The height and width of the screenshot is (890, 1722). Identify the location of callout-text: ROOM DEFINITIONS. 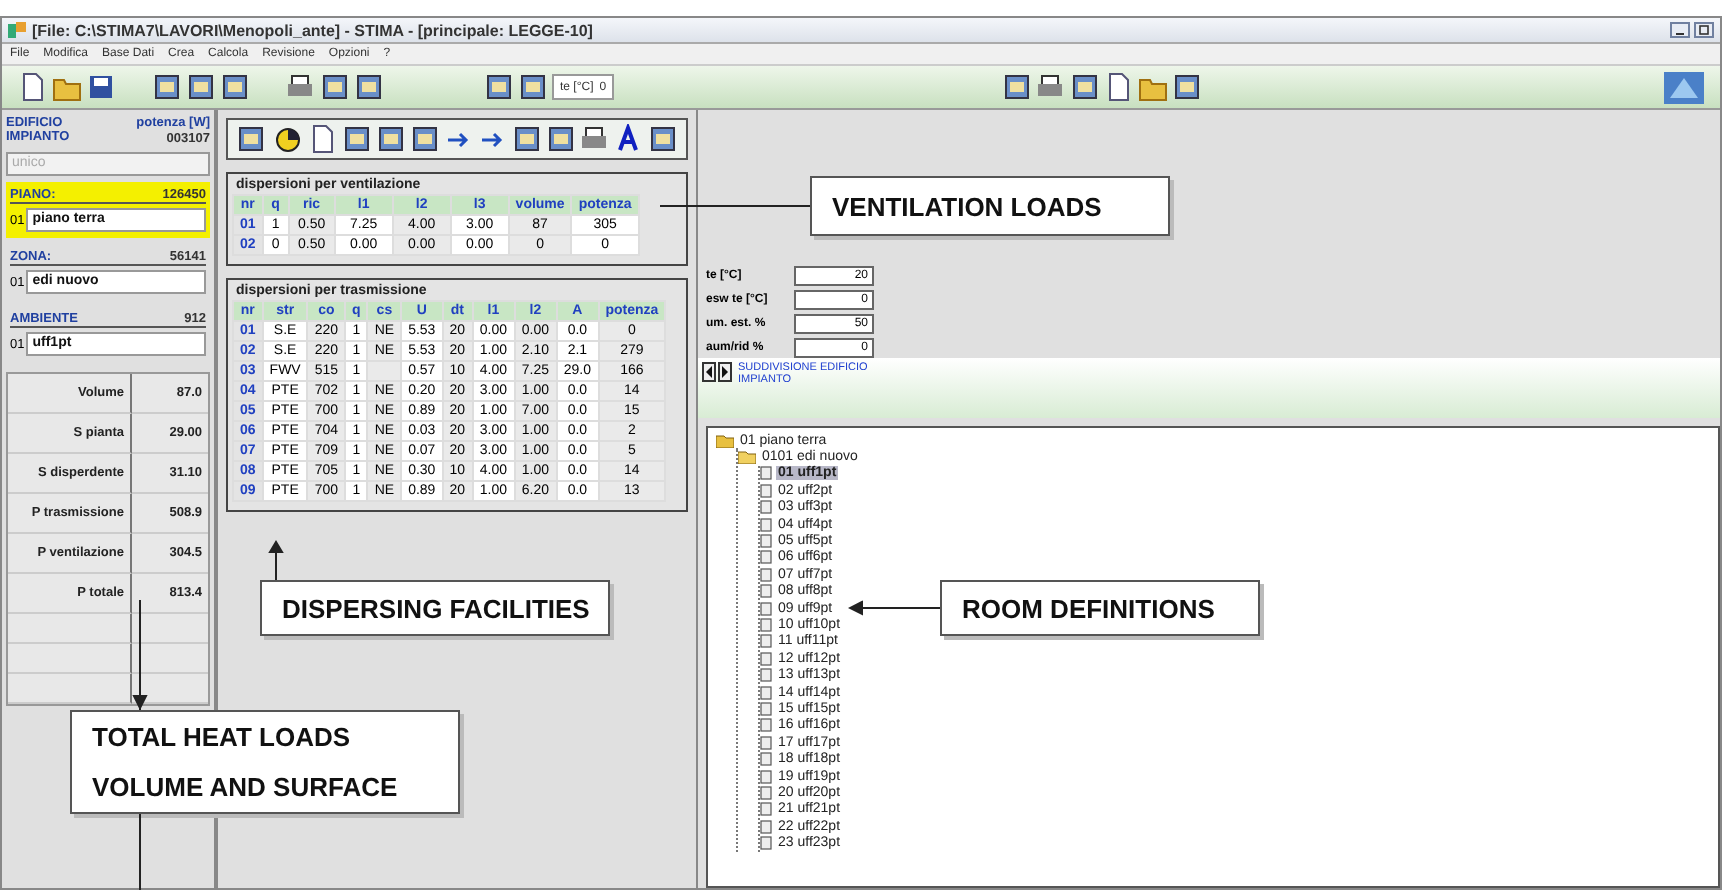
(1089, 608).